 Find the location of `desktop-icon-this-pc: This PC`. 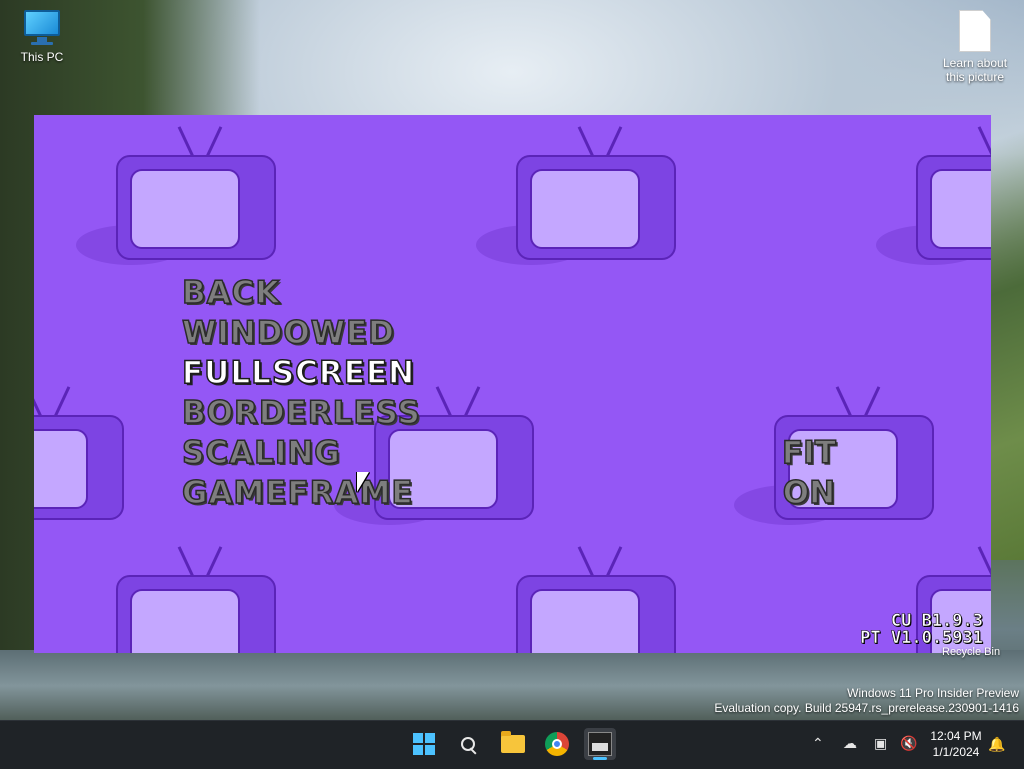

desktop-icon-this-pc: This PC is located at coordinates (42, 37).